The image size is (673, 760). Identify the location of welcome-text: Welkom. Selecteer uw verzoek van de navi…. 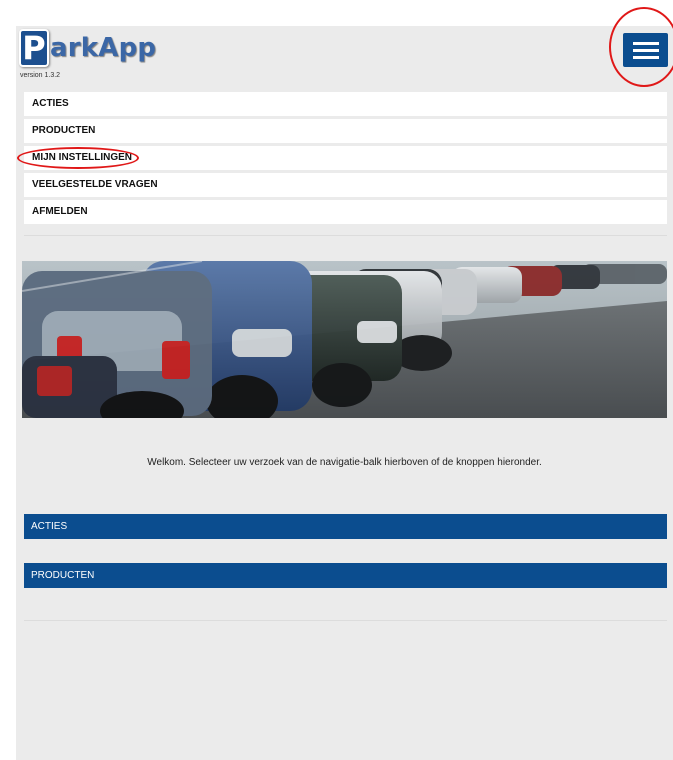
(344, 462).